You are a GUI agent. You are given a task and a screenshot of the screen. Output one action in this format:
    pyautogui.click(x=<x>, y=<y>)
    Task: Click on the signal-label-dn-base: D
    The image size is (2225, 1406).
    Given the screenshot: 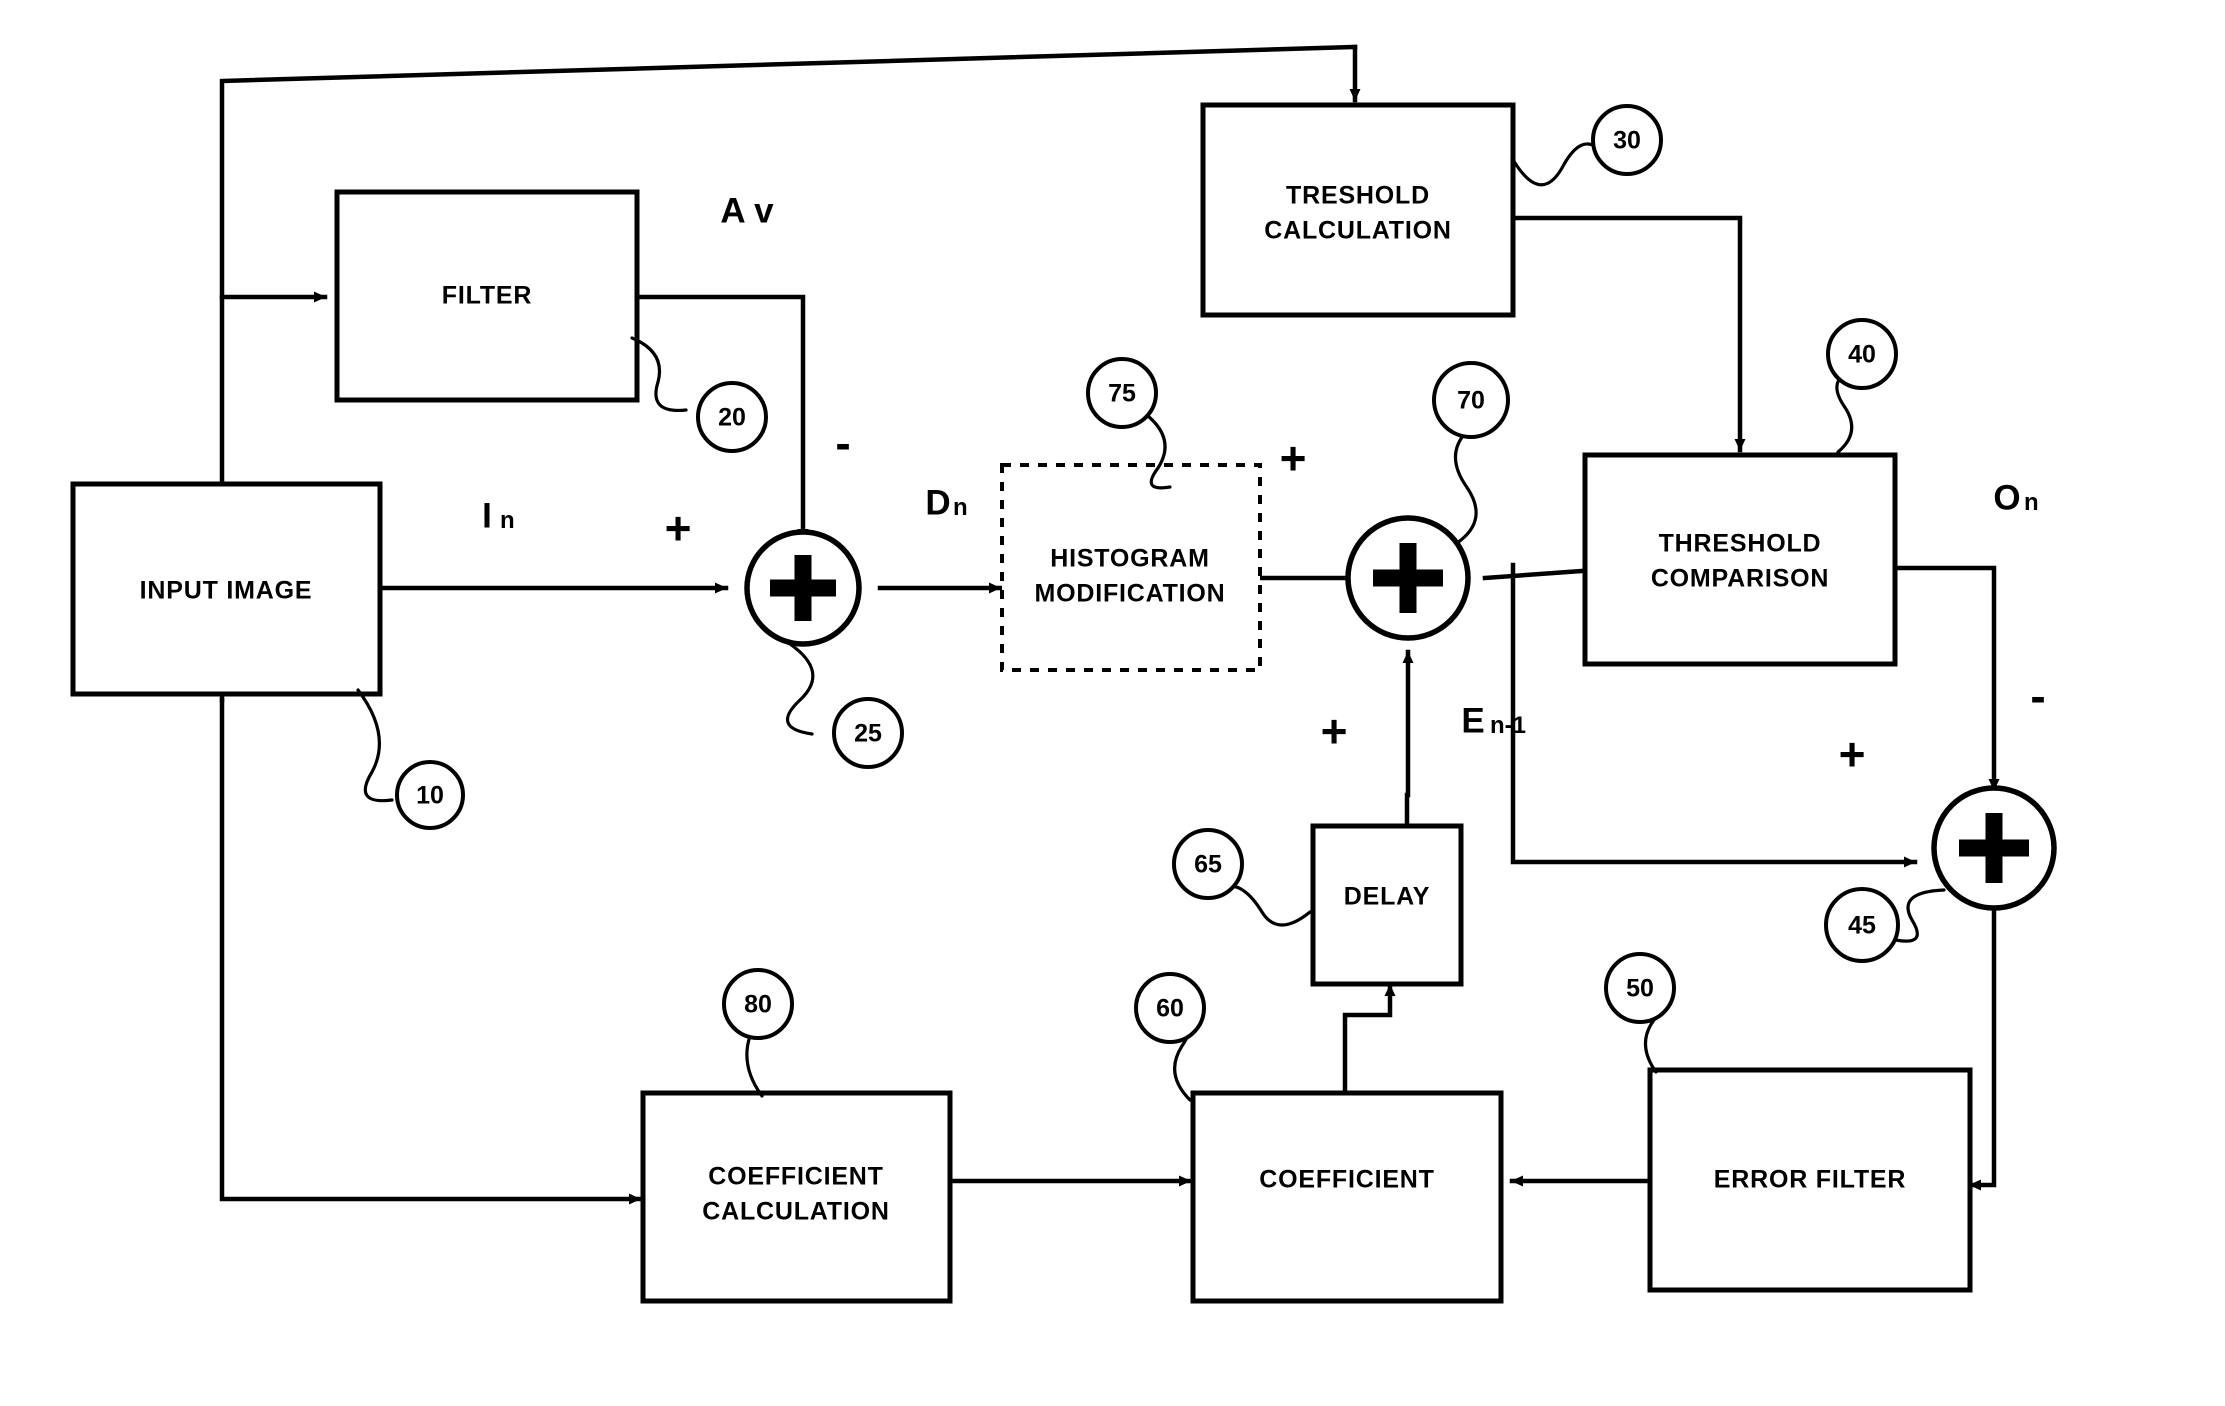 What is the action you would take?
    pyautogui.click(x=937, y=502)
    